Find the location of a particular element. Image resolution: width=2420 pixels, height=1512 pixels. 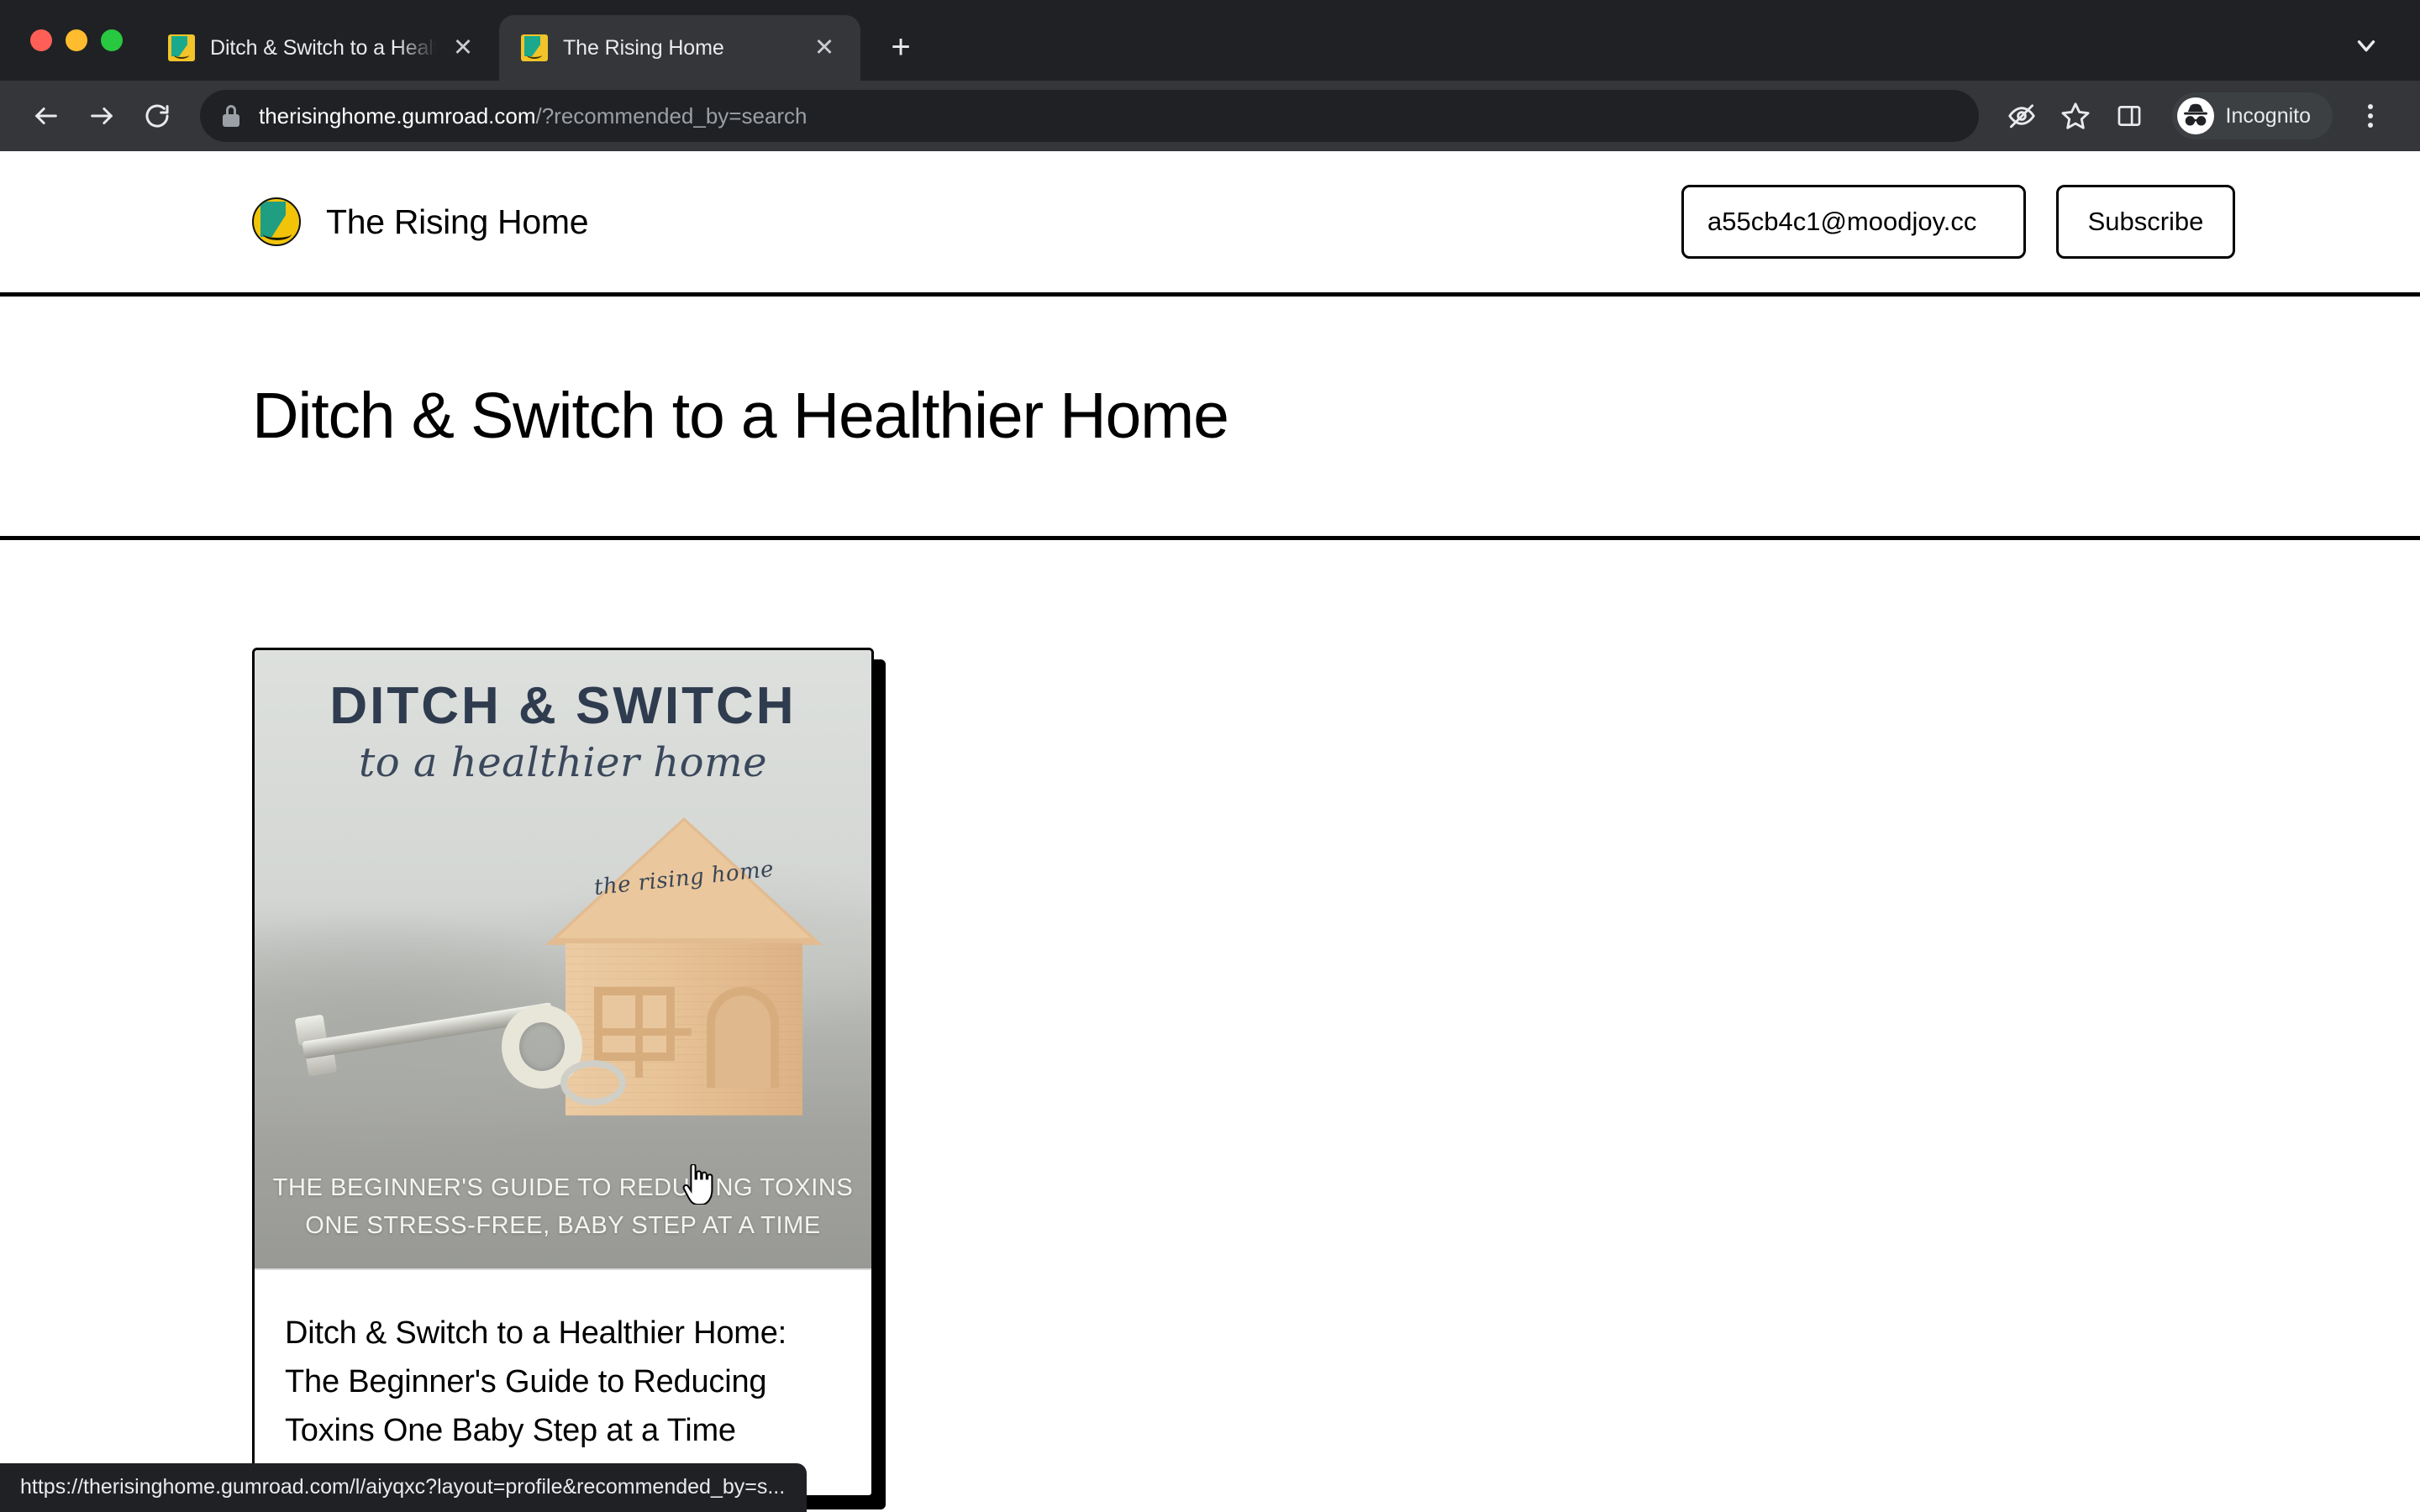

house-door is located at coordinates (743, 1037).